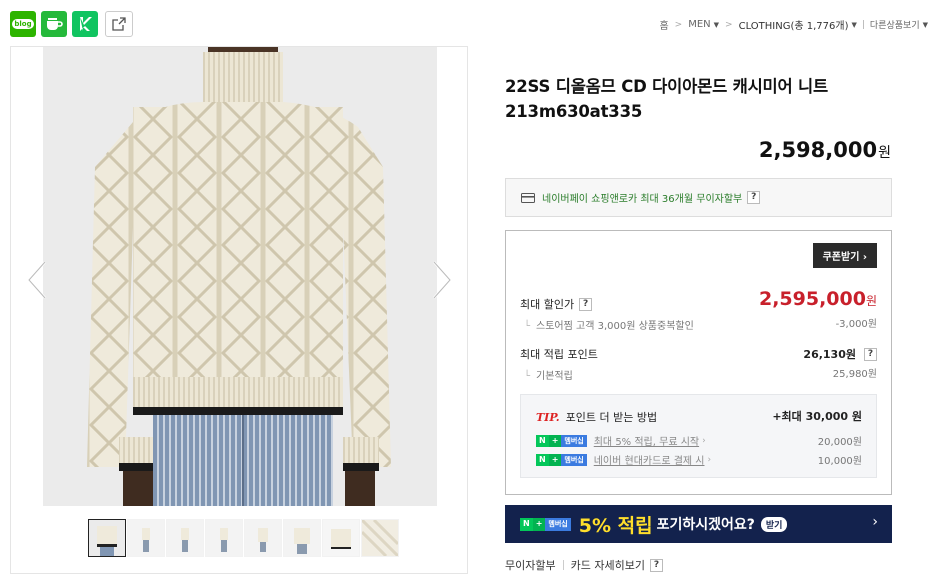  What do you see at coordinates (615, 525) in the screenshot?
I see `banner-percent: 5% 적립` at bounding box center [615, 525].